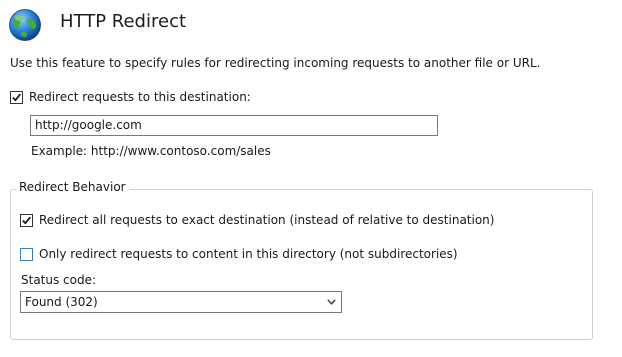  I want to click on page-title: HTTP Redirect, so click(123, 21).